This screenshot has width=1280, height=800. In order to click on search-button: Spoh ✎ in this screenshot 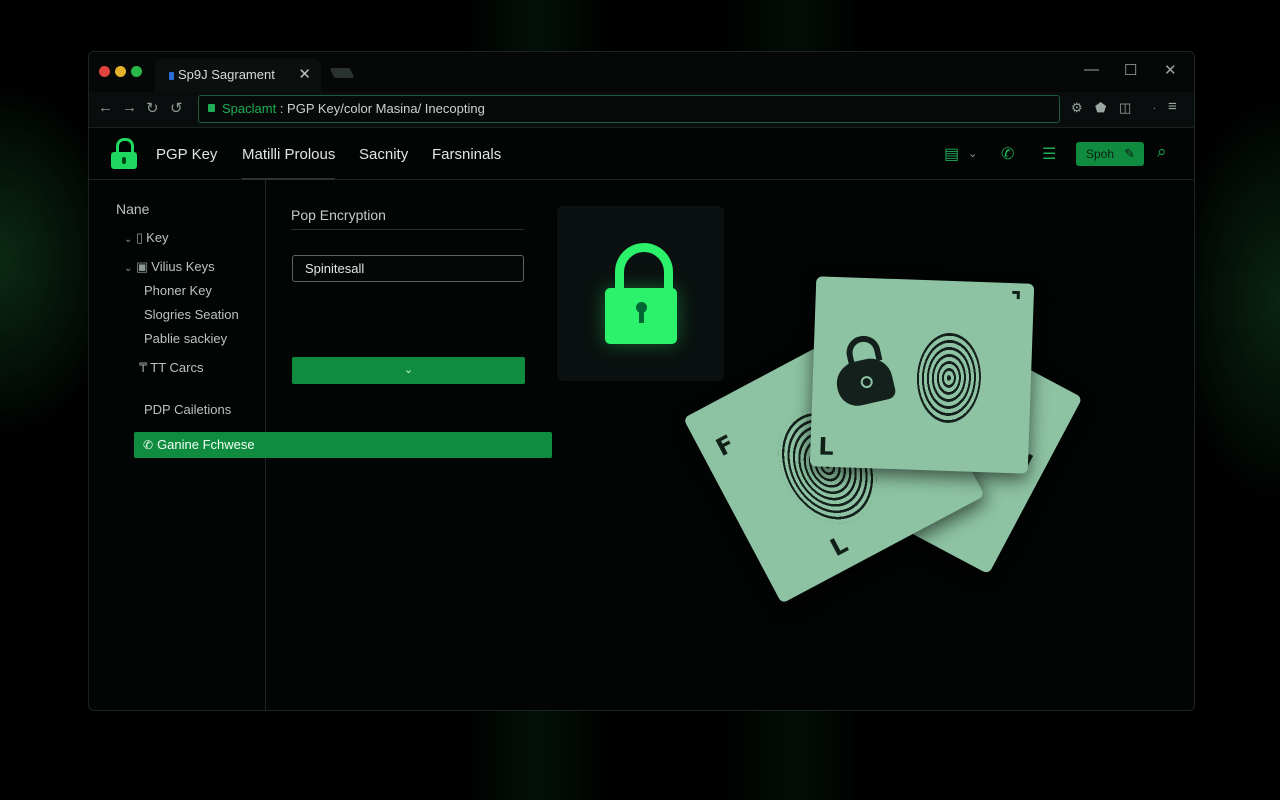, I will do `click(1110, 154)`.